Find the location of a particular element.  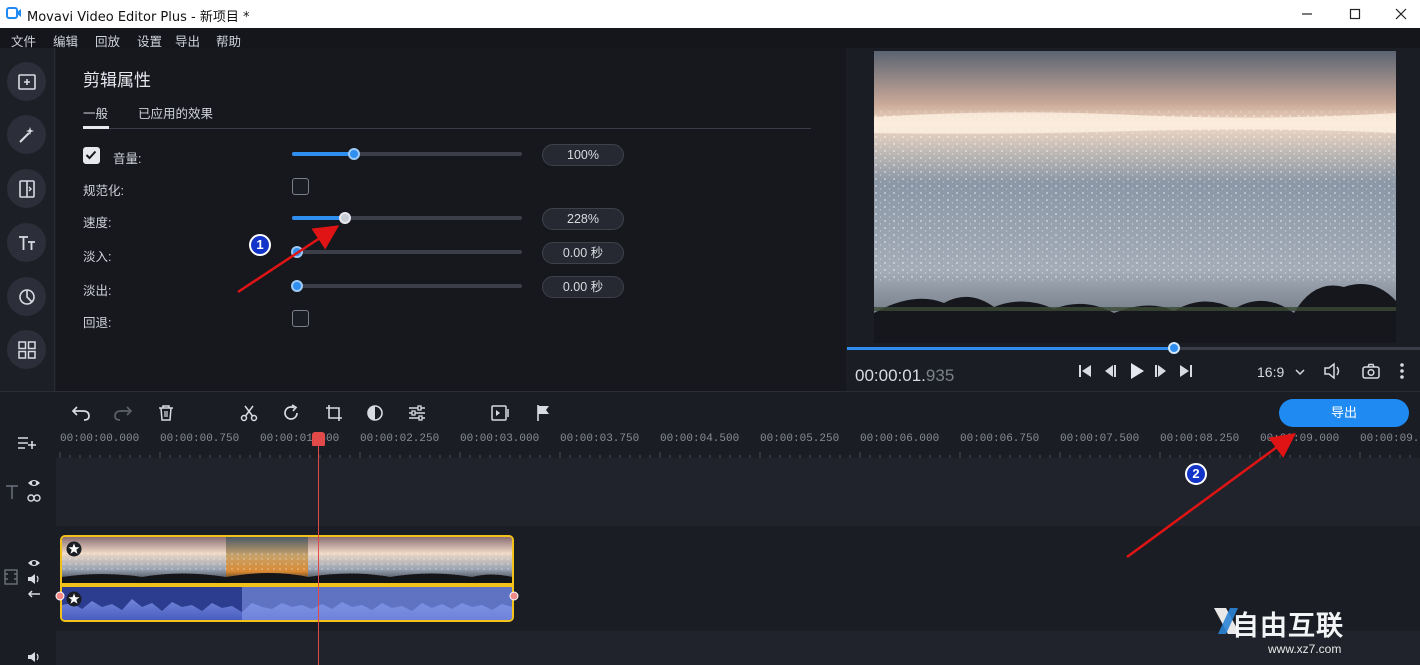

import-icon is located at coordinates (26, 81).